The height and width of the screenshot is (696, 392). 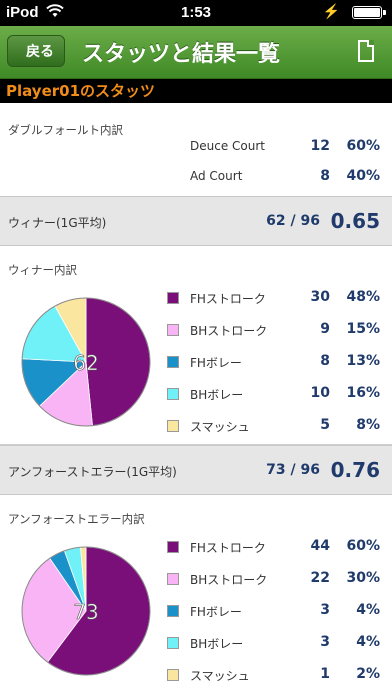 I want to click on unforced-breakdown-title: アンフォーストエラー内訳, so click(x=76, y=519).